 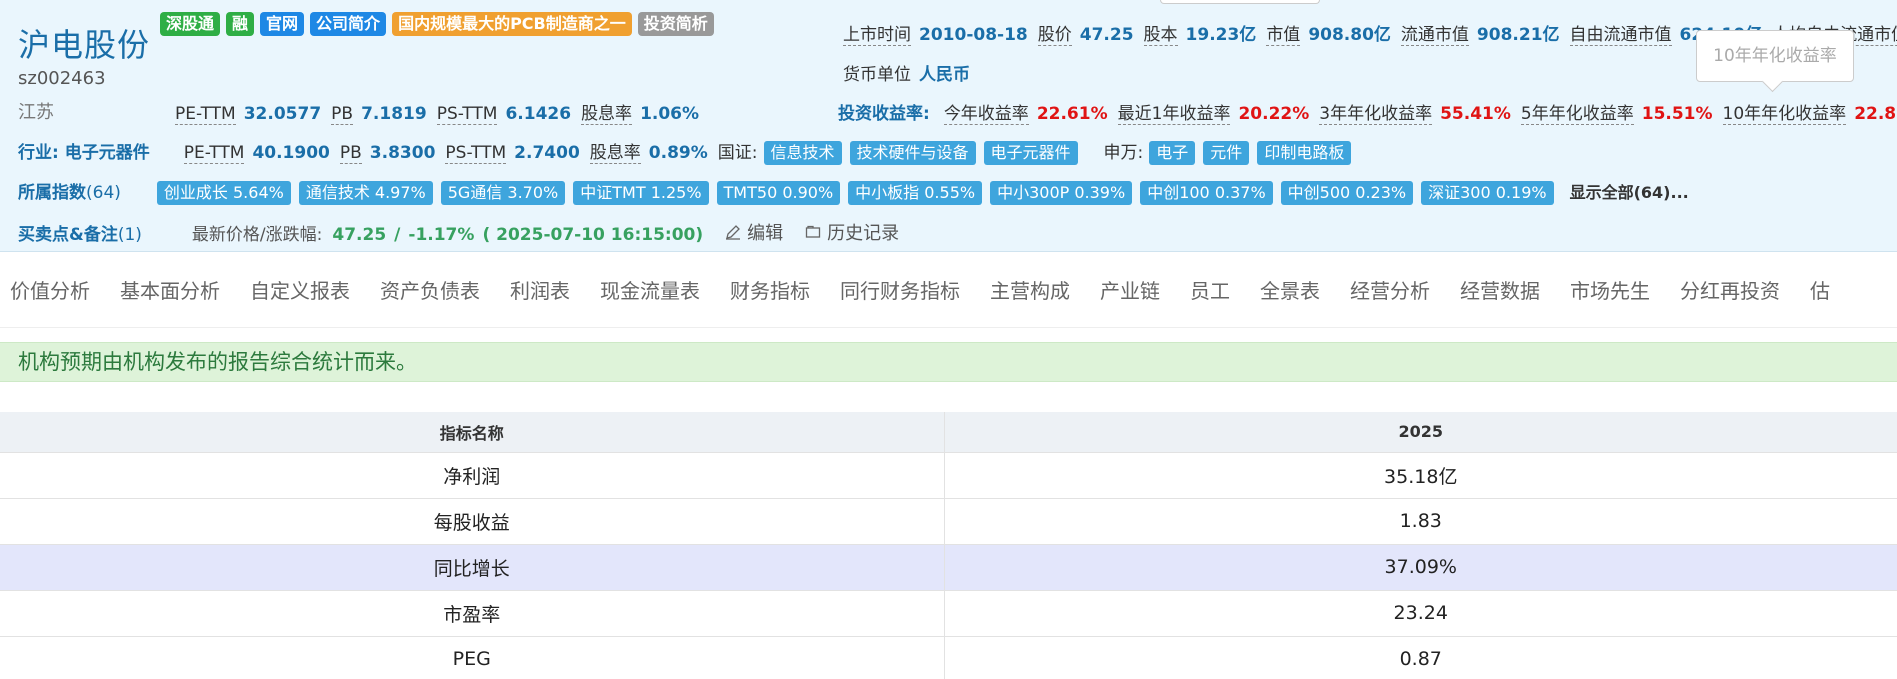 I want to click on latest-price: 47.25, so click(x=359, y=235).